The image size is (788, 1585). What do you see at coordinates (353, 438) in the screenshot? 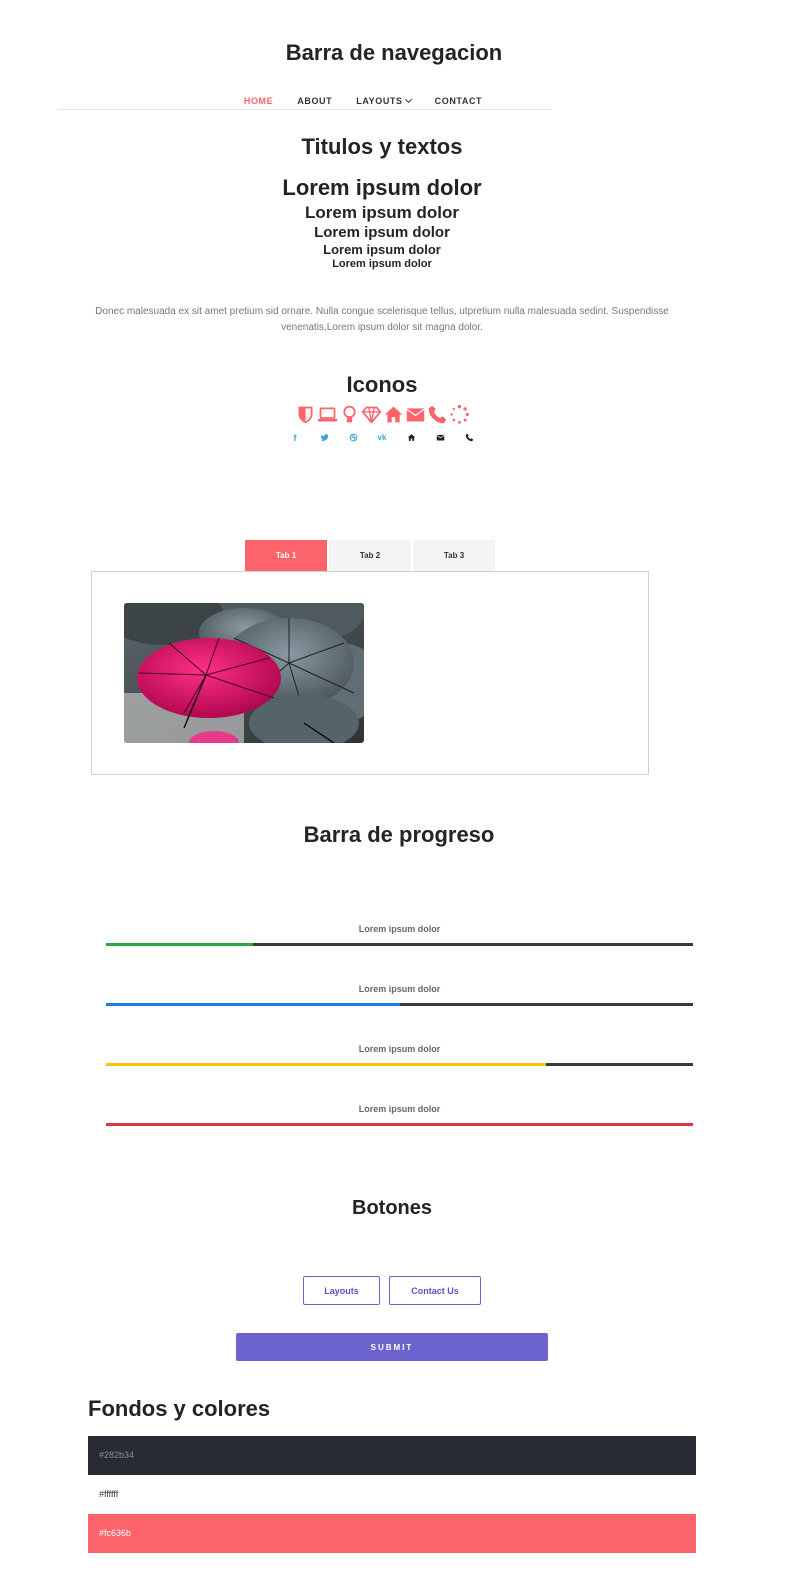
I see `dribbble-icon` at bounding box center [353, 438].